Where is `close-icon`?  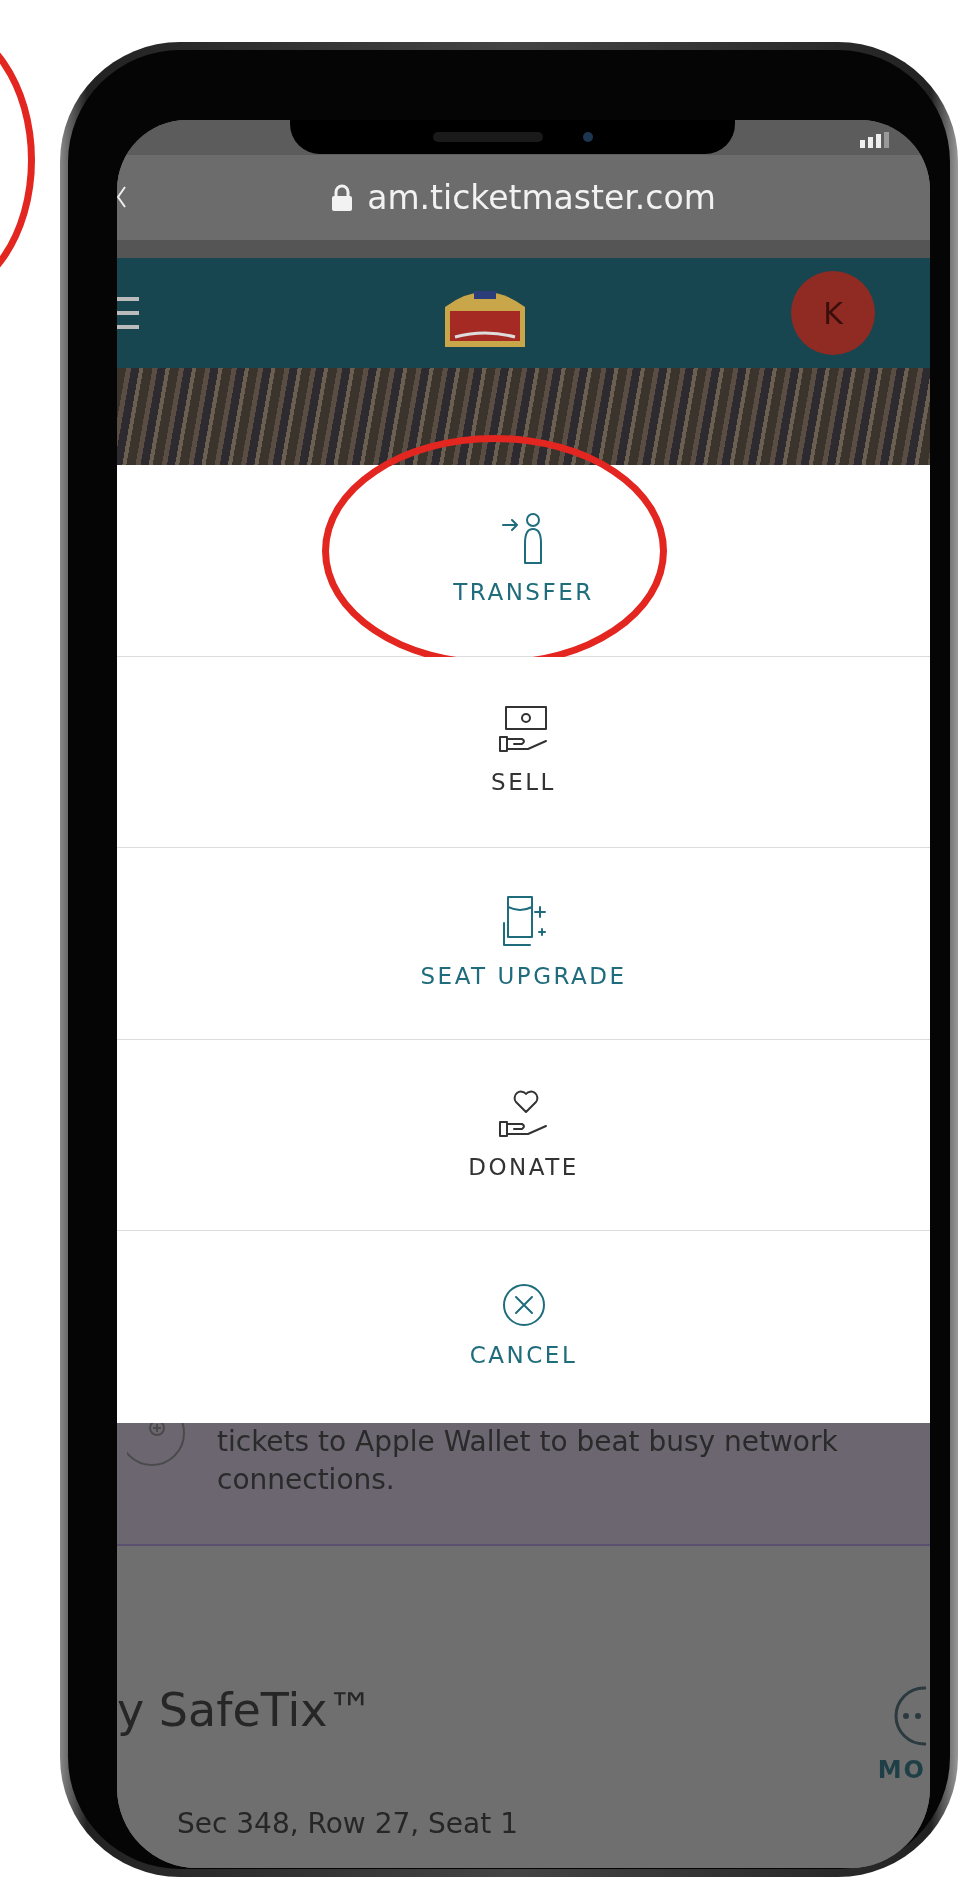 close-icon is located at coordinates (523, 1304).